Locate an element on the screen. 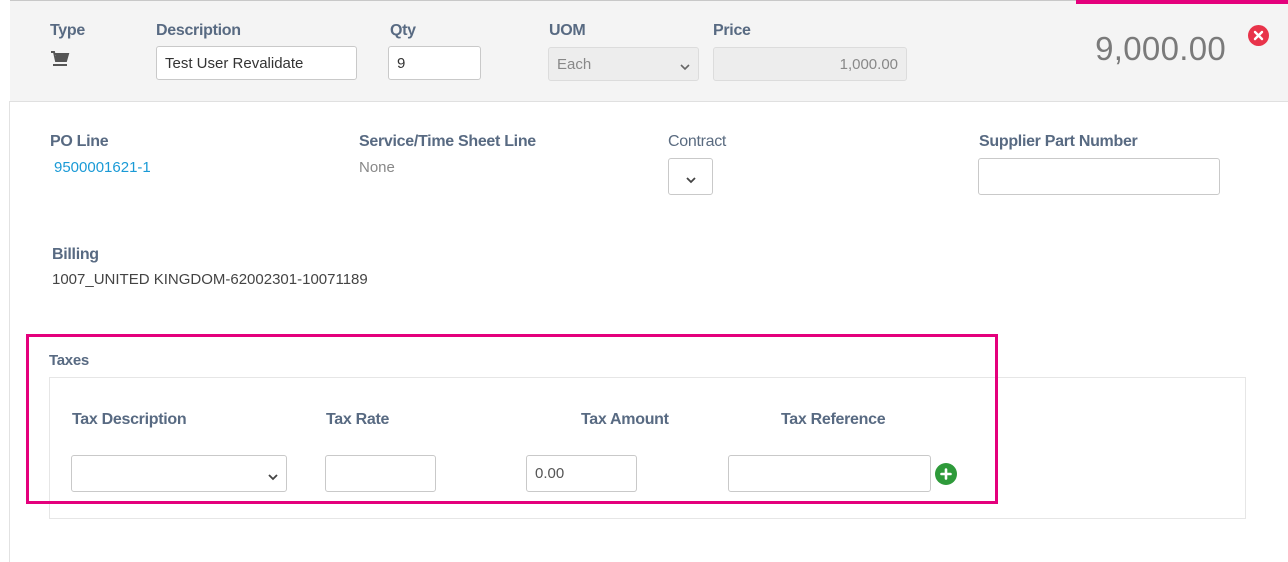  billing-label: Billing is located at coordinates (75, 254).